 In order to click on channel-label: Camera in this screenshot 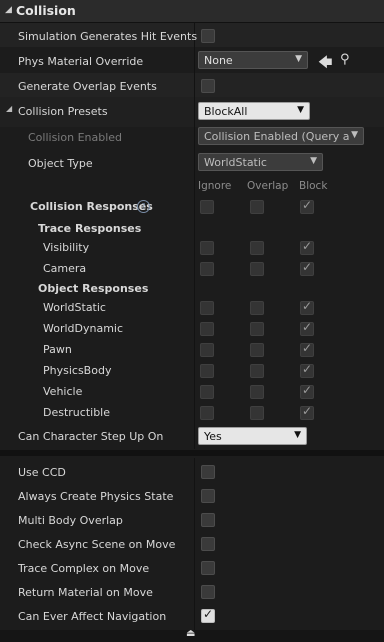, I will do `click(65, 268)`.